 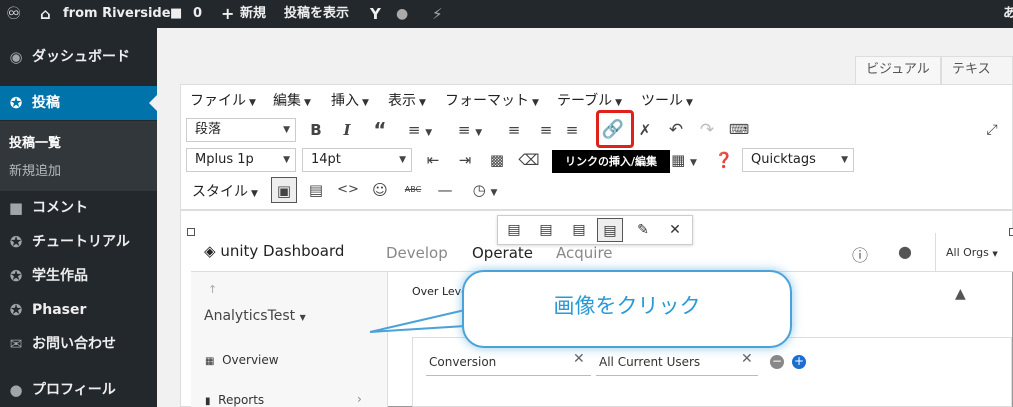 What do you see at coordinates (707, 130) in the screenshot?
I see `redo-icon: ↷` at bounding box center [707, 130].